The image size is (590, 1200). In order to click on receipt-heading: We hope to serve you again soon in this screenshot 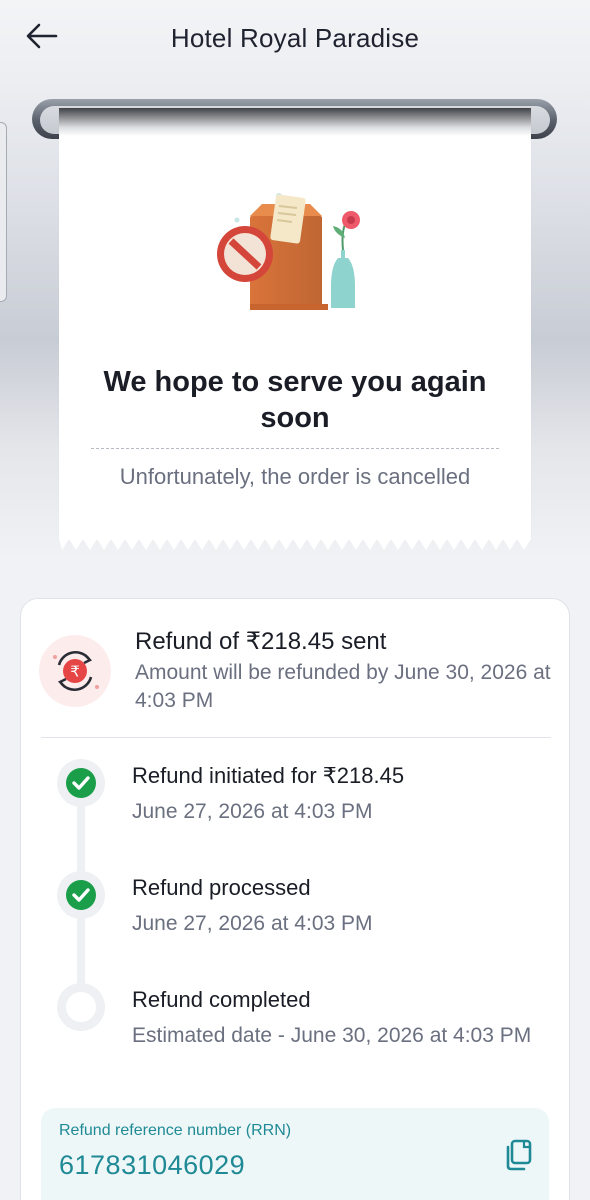, I will do `click(295, 400)`.